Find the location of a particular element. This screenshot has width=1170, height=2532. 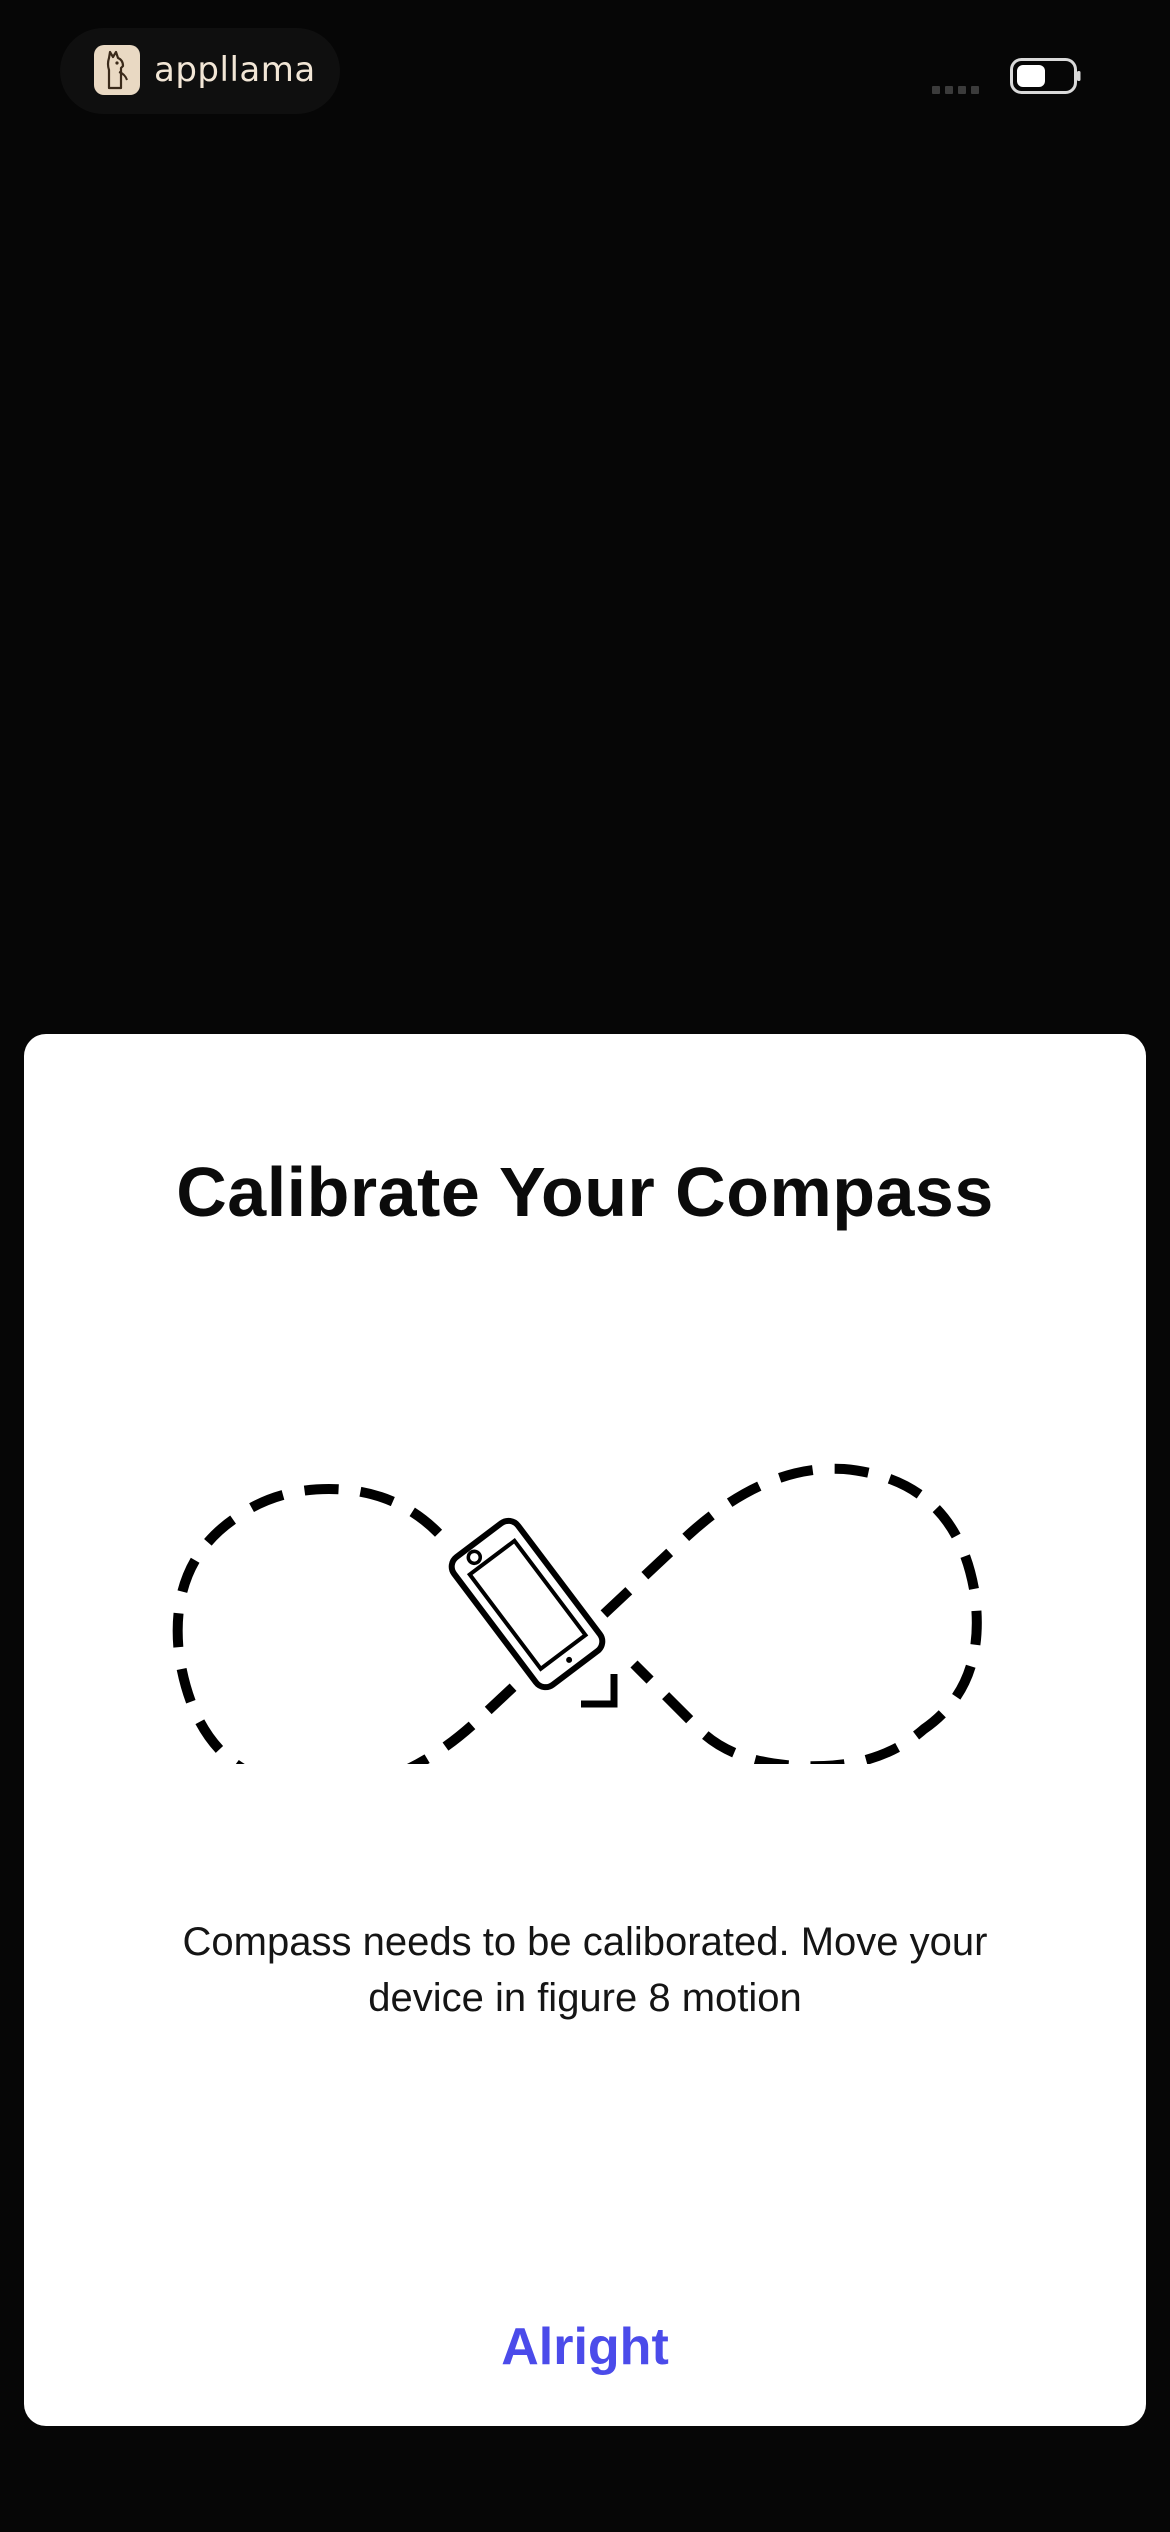

signal-dots-icon is located at coordinates (955, 90).